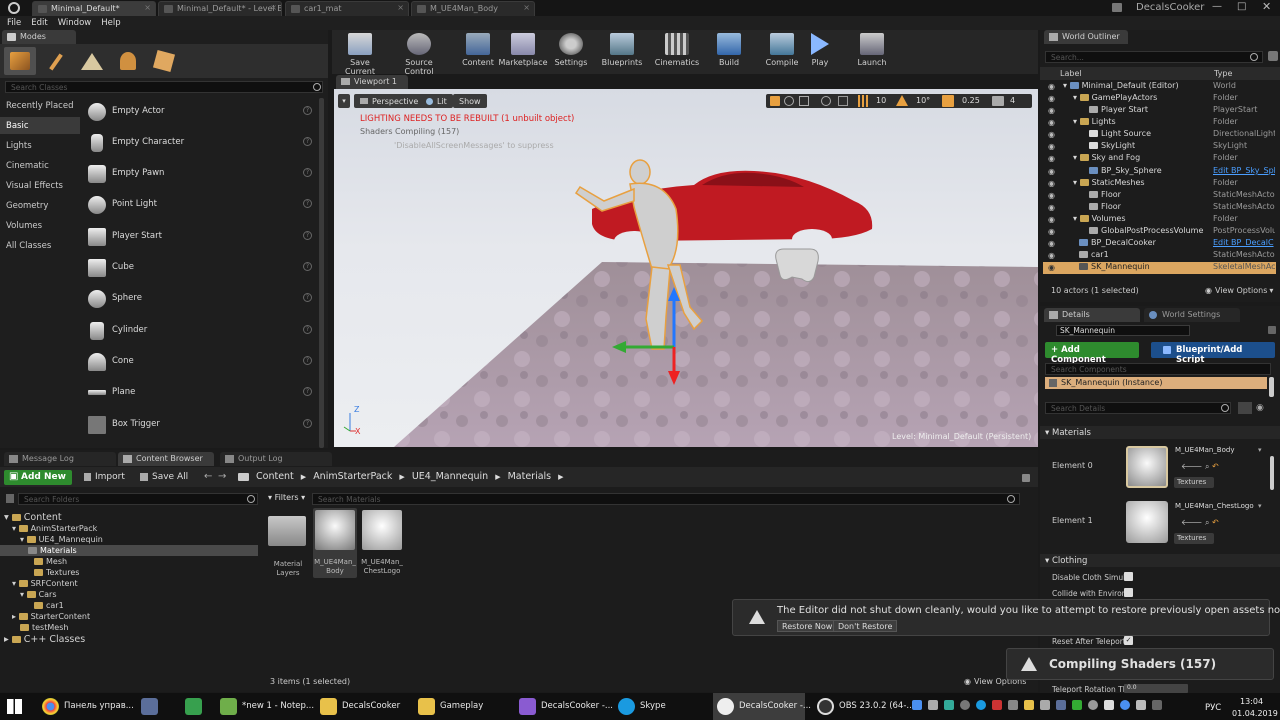 The height and width of the screenshot is (720, 1280). I want to click on outliner-row: ◉ Light Source DirectionalLight, so click(1159, 135).